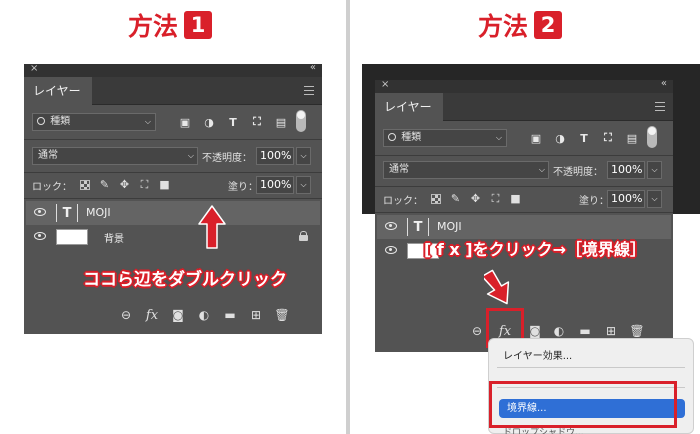 The height and width of the screenshot is (434, 700). I want to click on layer-row-moji: T MOJI, so click(173, 213).